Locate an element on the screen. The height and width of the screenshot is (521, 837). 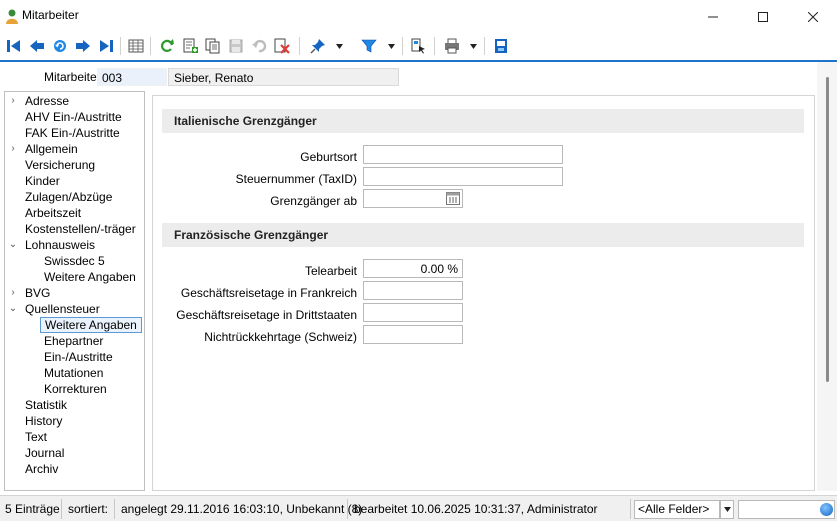
export-button is located at coordinates (501, 46).